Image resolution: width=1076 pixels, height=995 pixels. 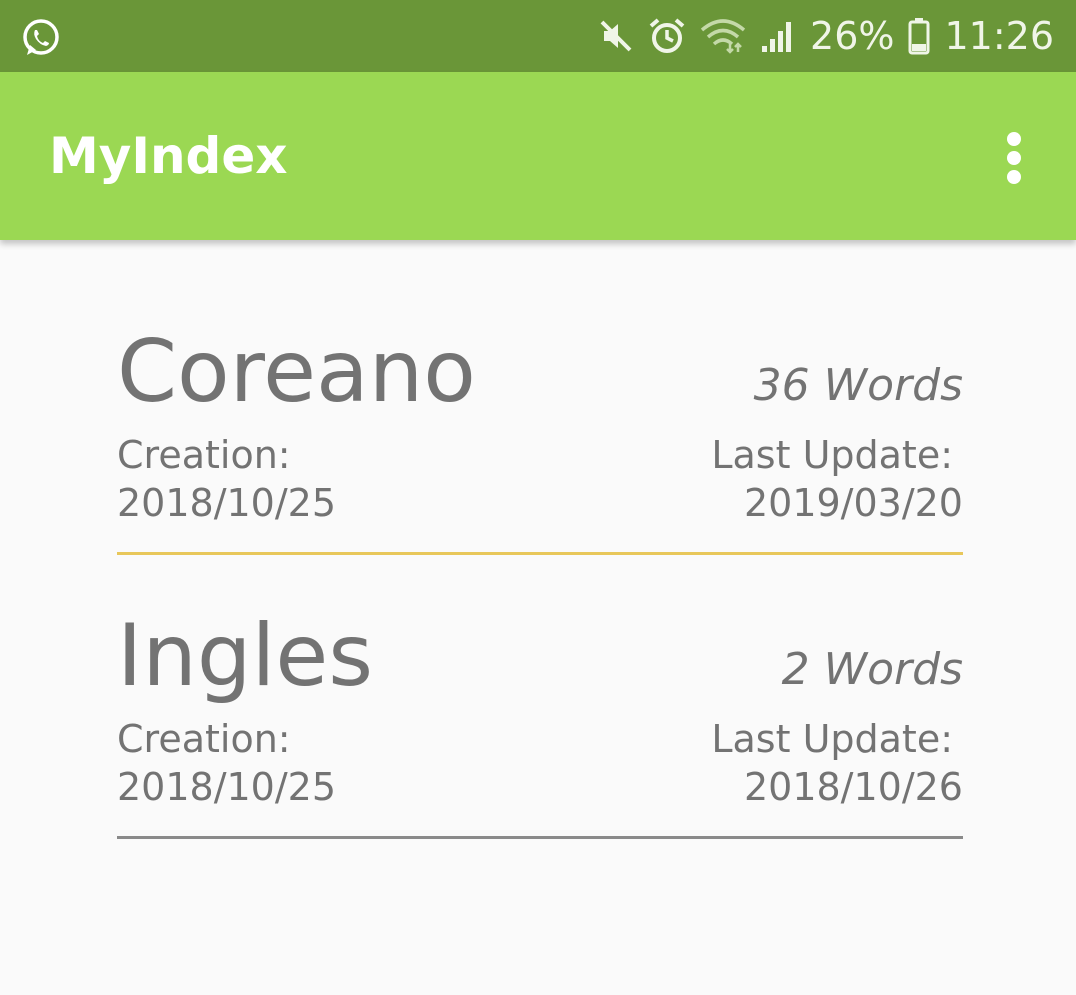 I want to click on status-icons: 26% 11:26, so click(x=826, y=36).